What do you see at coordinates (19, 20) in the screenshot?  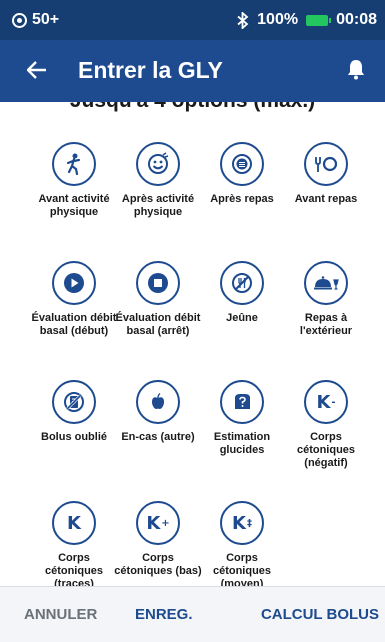 I see `notification-dot-icon` at bounding box center [19, 20].